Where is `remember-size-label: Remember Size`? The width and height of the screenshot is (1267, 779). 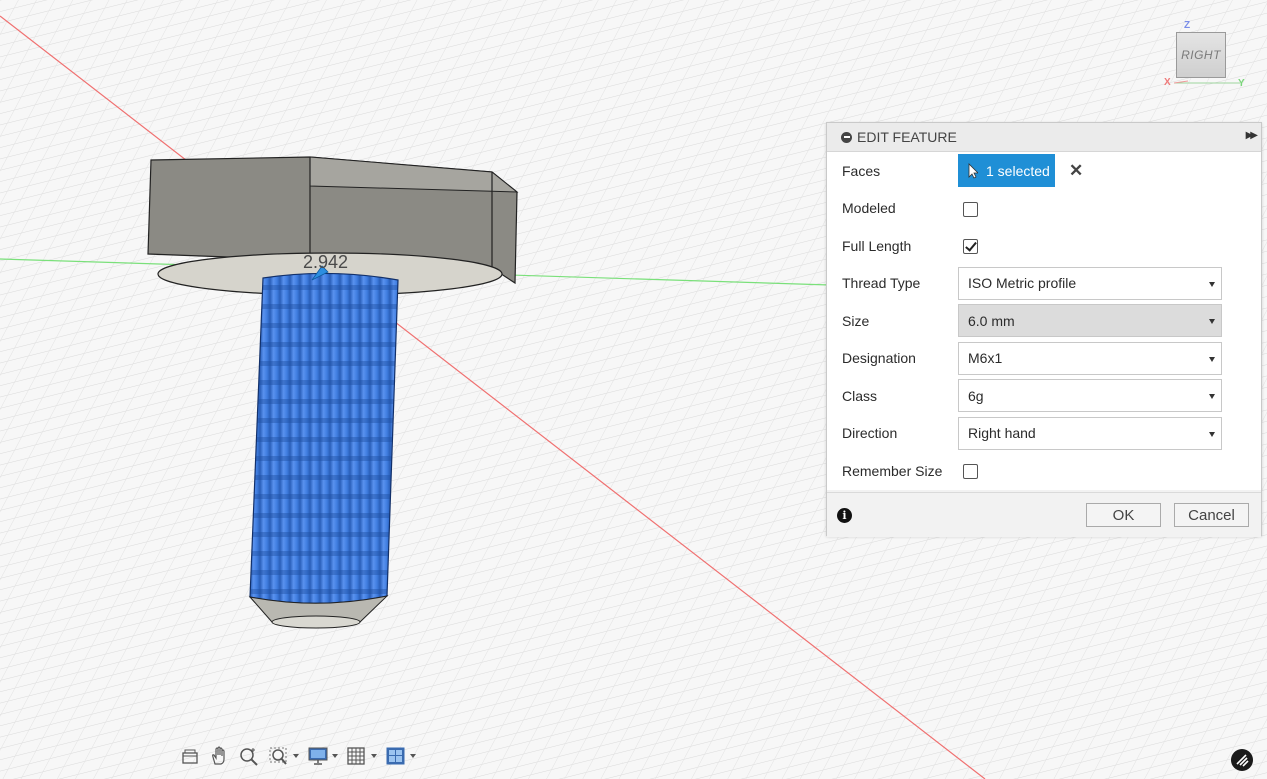 remember-size-label: Remember Size is located at coordinates (892, 470).